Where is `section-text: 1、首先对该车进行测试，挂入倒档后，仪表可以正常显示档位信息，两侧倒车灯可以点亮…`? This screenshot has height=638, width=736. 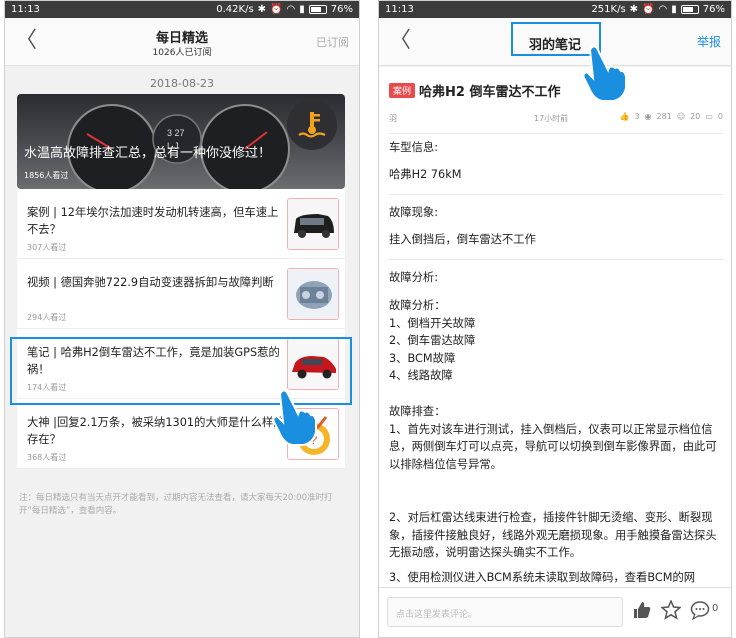 section-text: 1、首先对该车进行测试，挂入倒档后，仪表可以正常显示档位信息，两侧倒车灯可以点亮… is located at coordinates (553, 446).